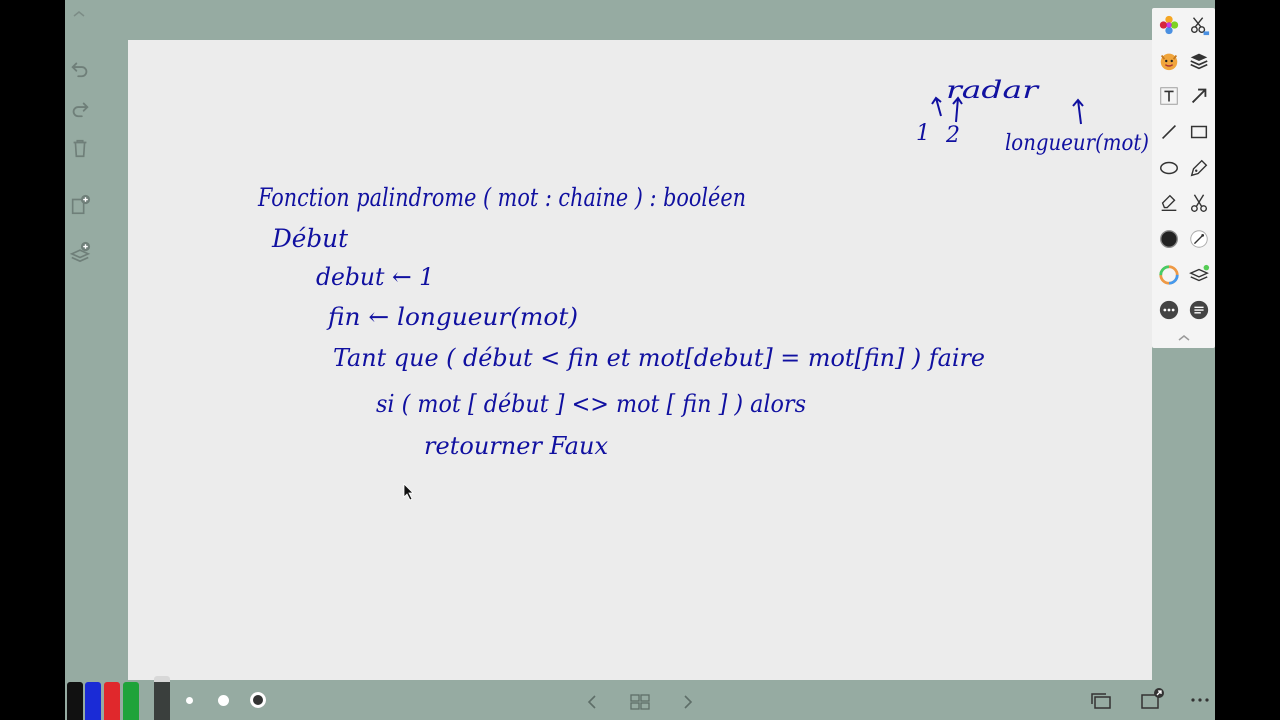  I want to click on export-button, so click(1152, 699).